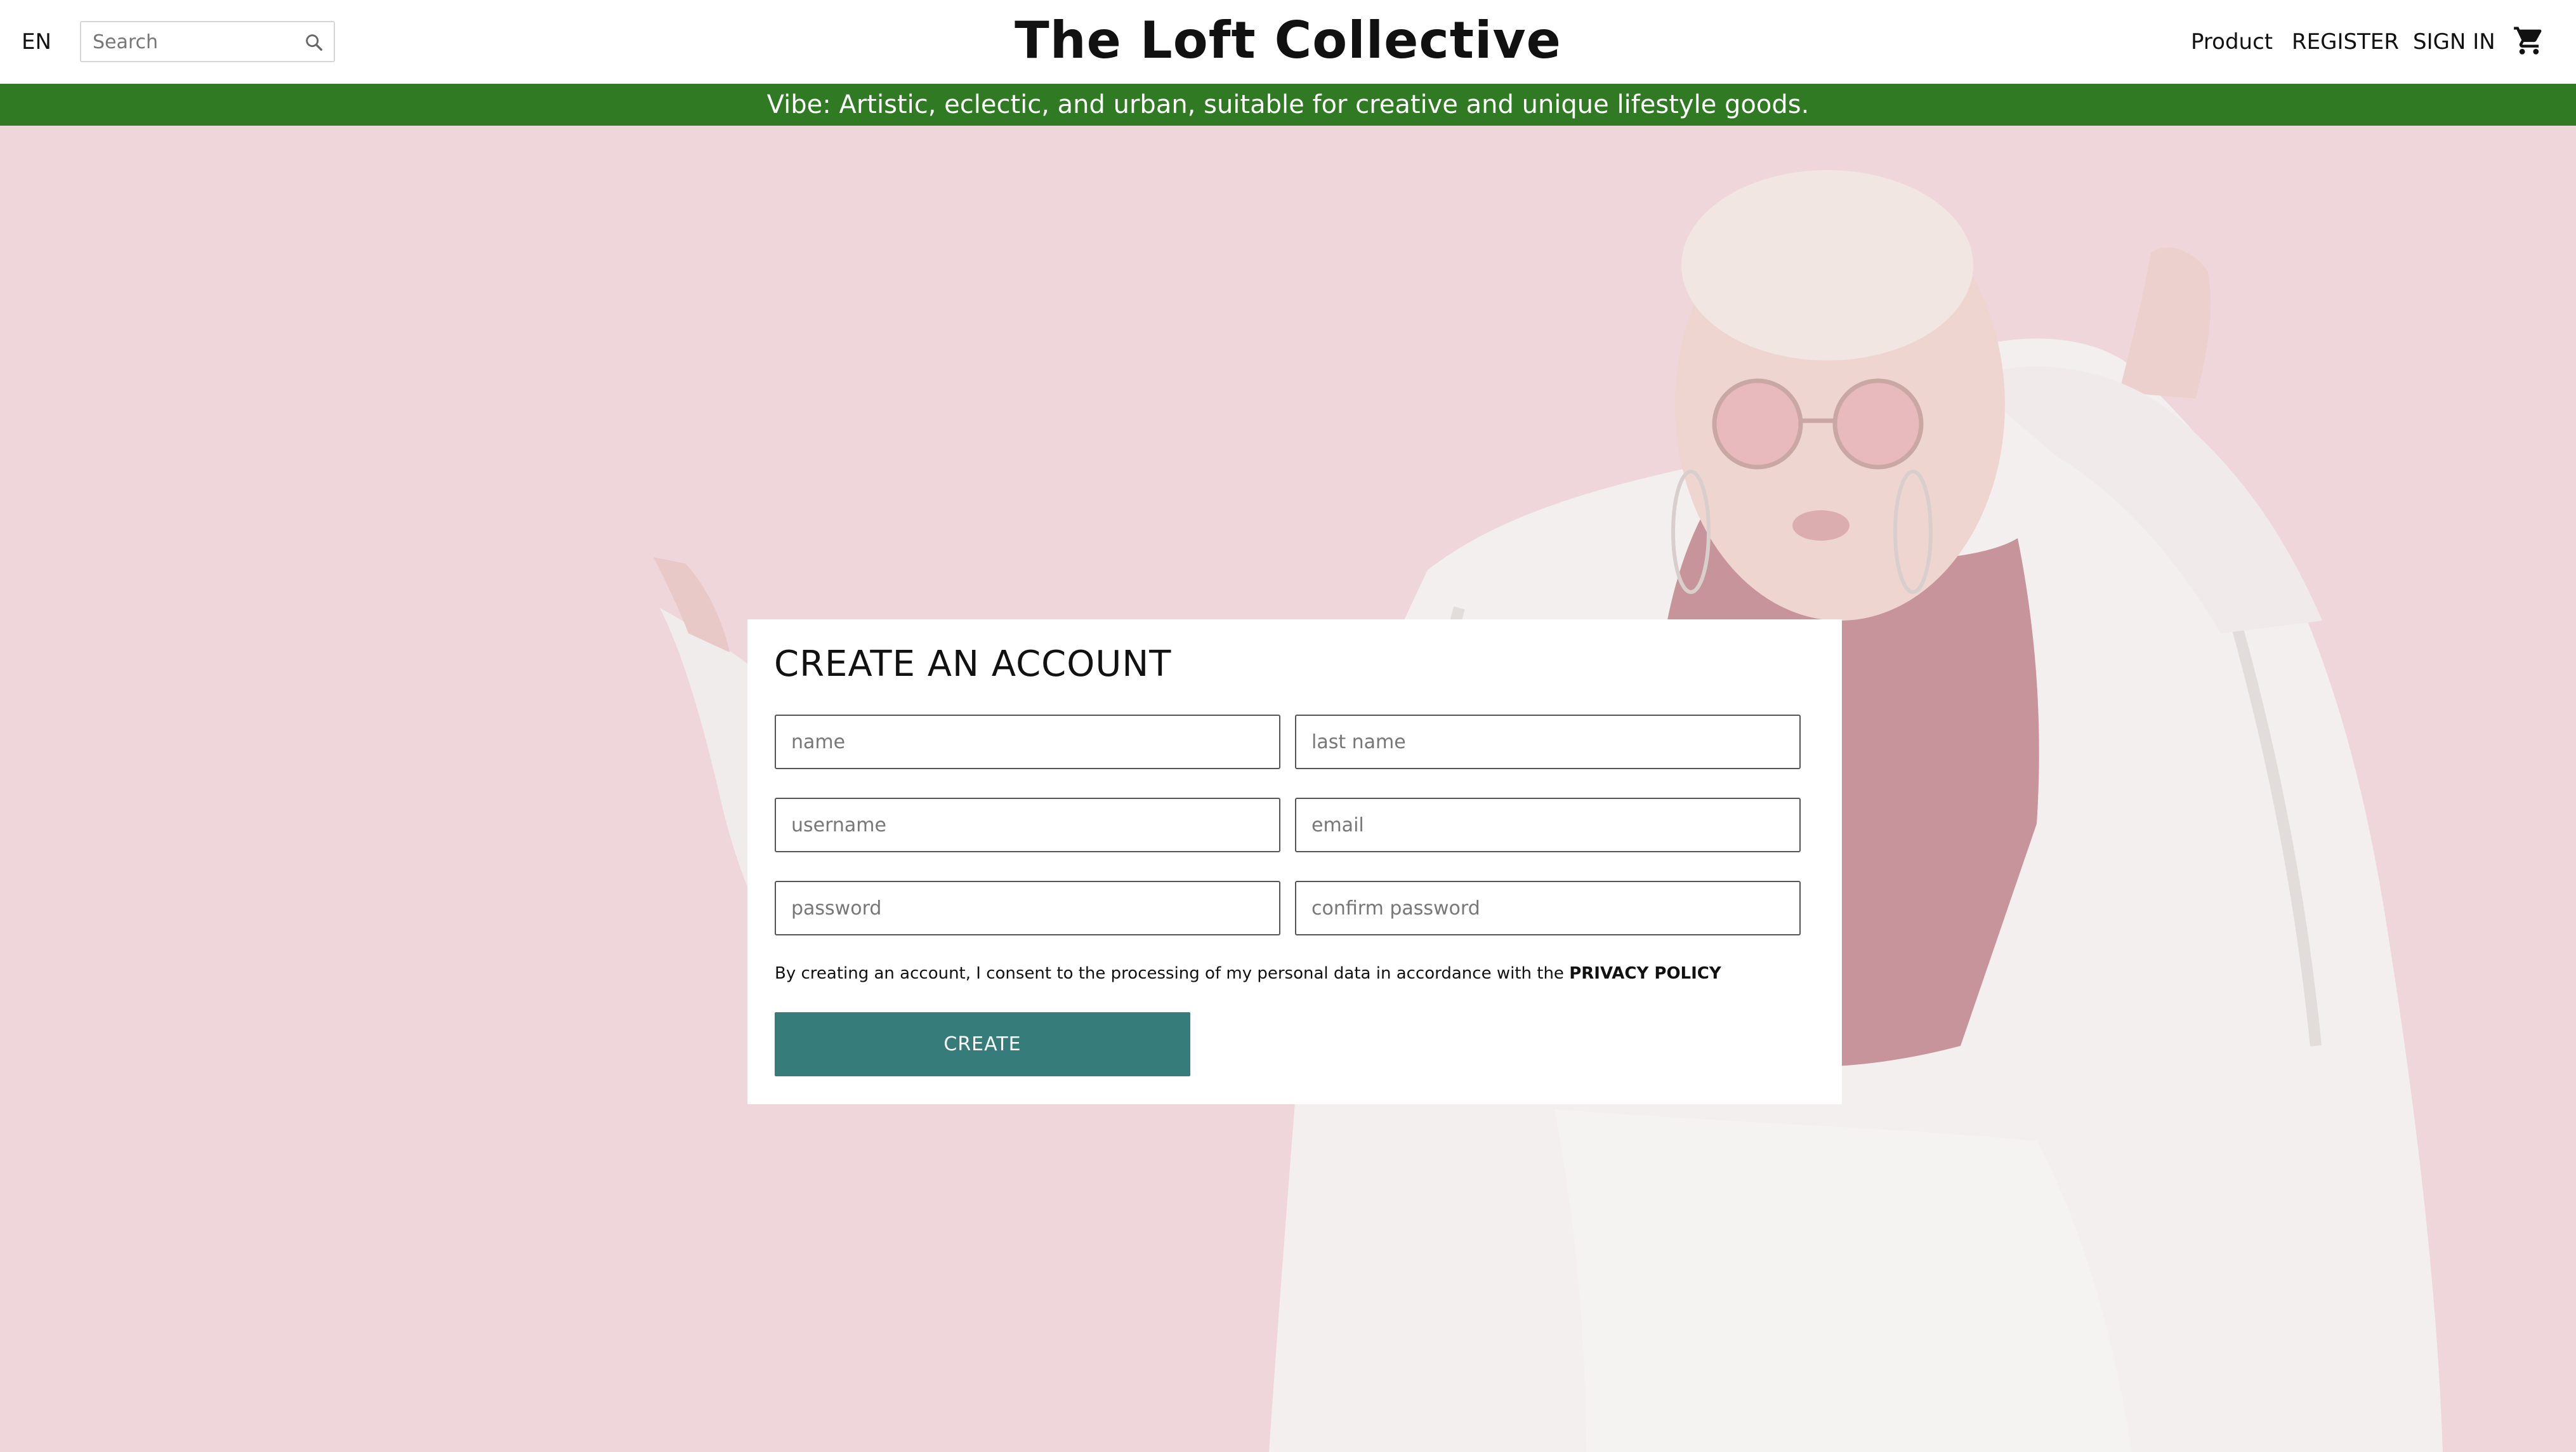 The image size is (2576, 1452). What do you see at coordinates (1548, 825) in the screenshot?
I see `email-field` at bounding box center [1548, 825].